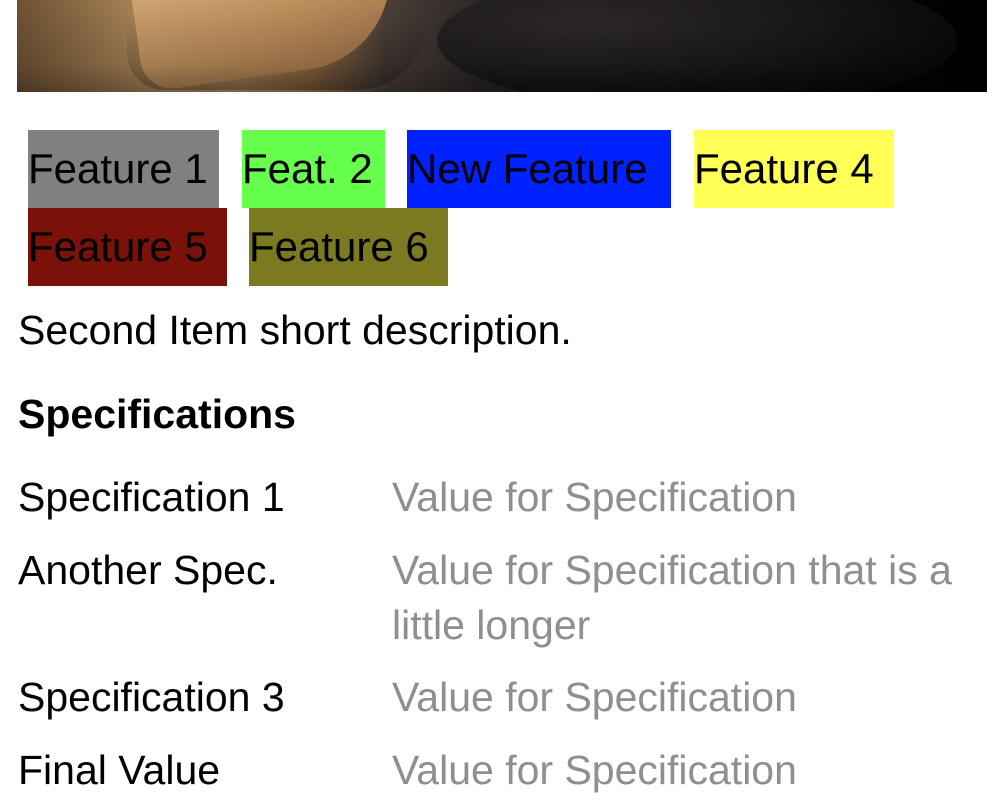 This screenshot has width=1000, height=803. I want to click on specifications-heading: Specifications, so click(157, 414).